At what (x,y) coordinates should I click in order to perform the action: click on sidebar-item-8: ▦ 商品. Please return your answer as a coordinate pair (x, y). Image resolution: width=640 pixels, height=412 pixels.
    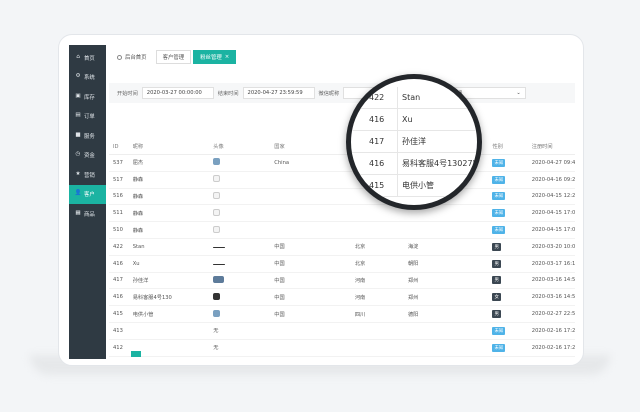
    Looking at the image, I should click on (87, 214).